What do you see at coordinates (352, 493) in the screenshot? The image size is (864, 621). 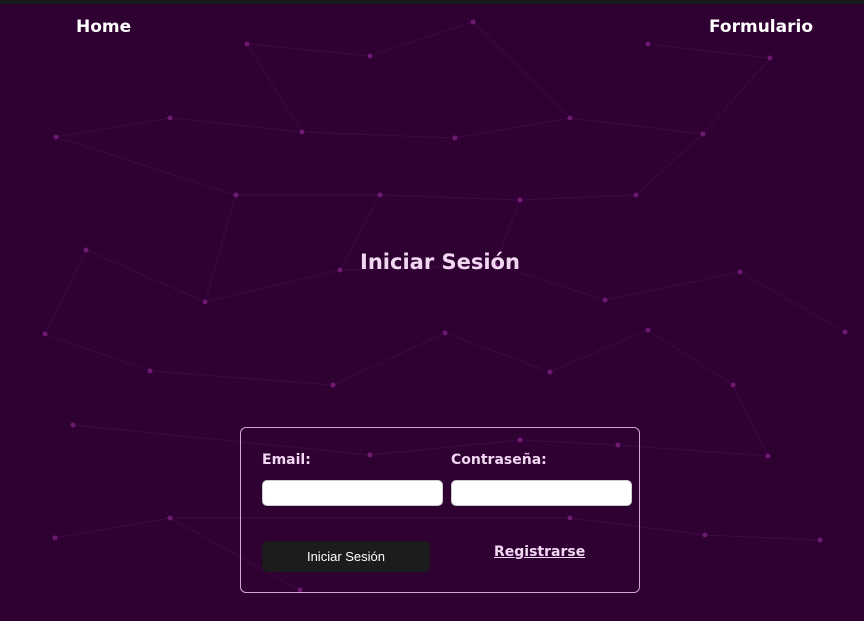 I see `email-input` at bounding box center [352, 493].